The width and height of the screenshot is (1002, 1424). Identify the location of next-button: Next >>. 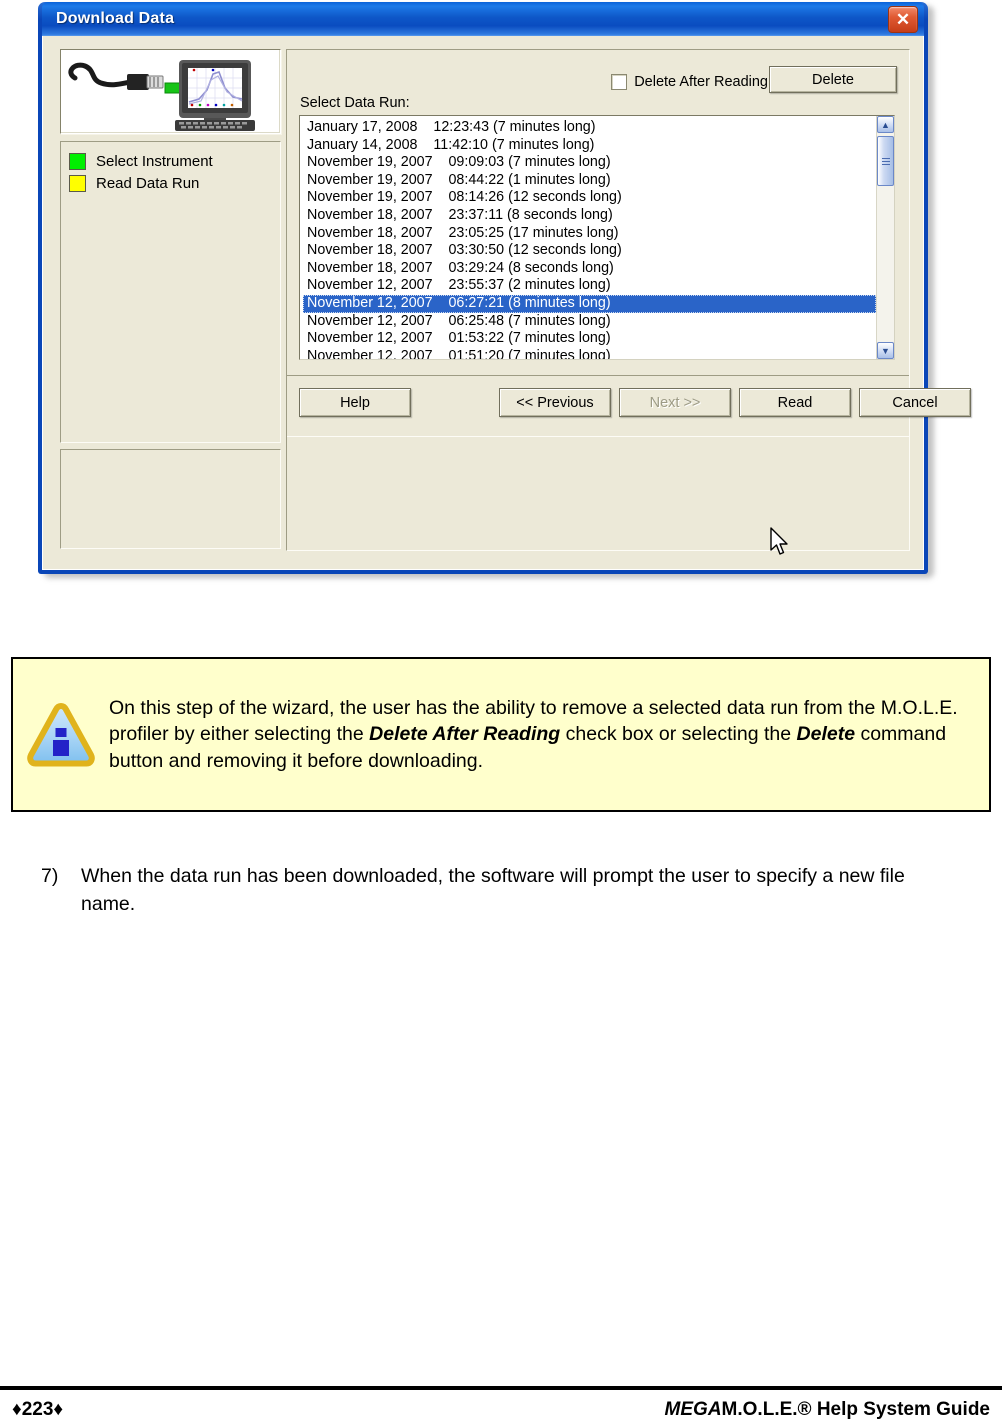
(675, 402).